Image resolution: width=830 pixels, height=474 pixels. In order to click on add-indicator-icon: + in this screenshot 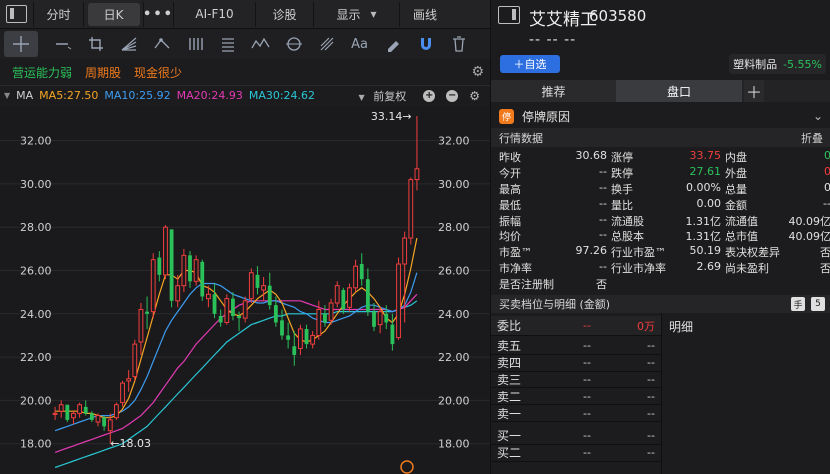, I will do `click(429, 96)`.